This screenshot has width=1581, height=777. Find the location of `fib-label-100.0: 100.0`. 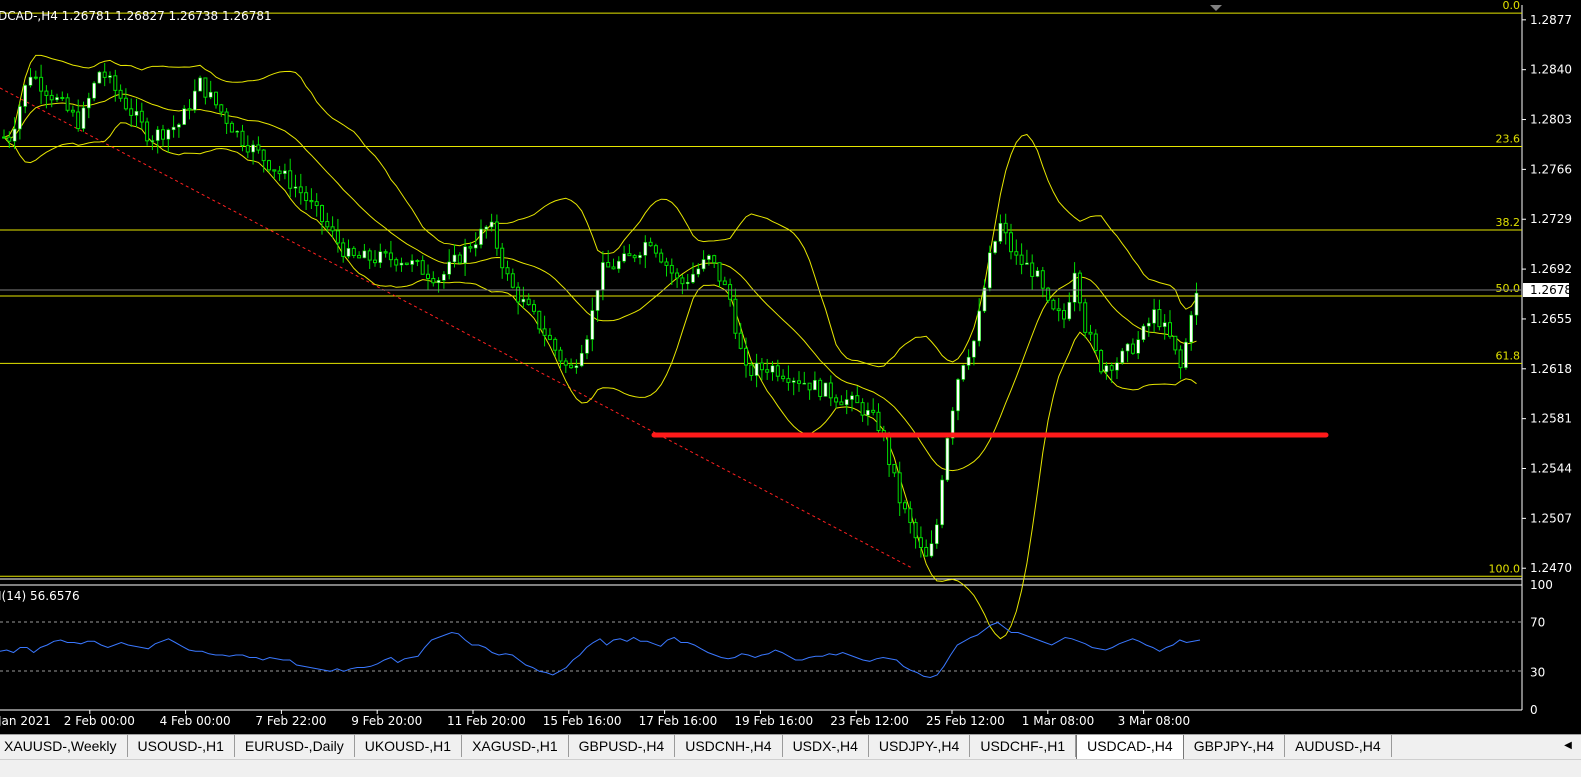

fib-label-100.0: 100.0 is located at coordinates (1505, 568).